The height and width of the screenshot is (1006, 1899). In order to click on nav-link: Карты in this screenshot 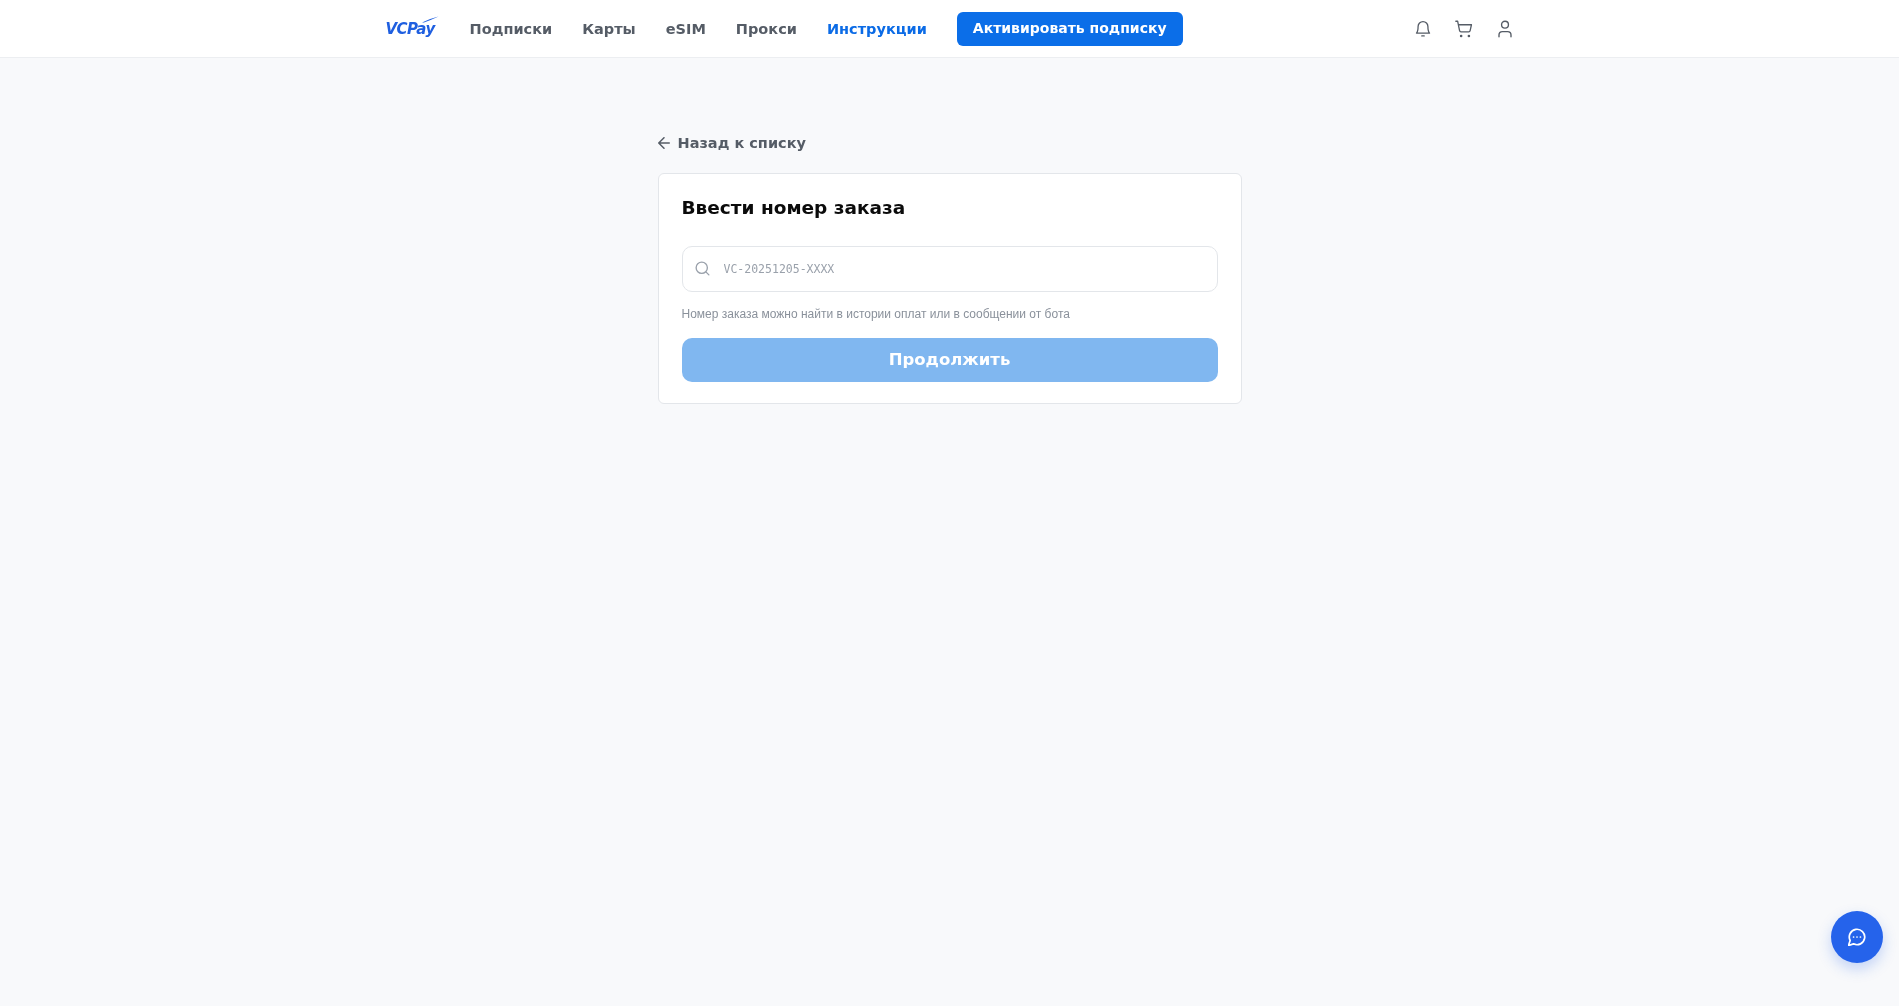, I will do `click(609, 28)`.